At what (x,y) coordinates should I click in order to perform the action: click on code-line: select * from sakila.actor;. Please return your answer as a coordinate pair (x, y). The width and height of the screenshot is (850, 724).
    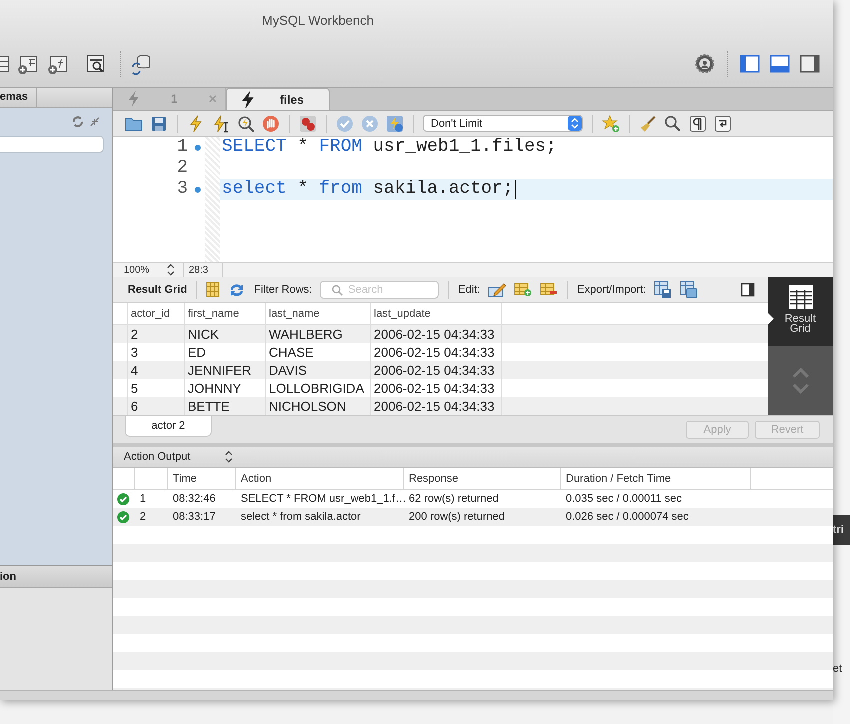
    Looking at the image, I should click on (368, 189).